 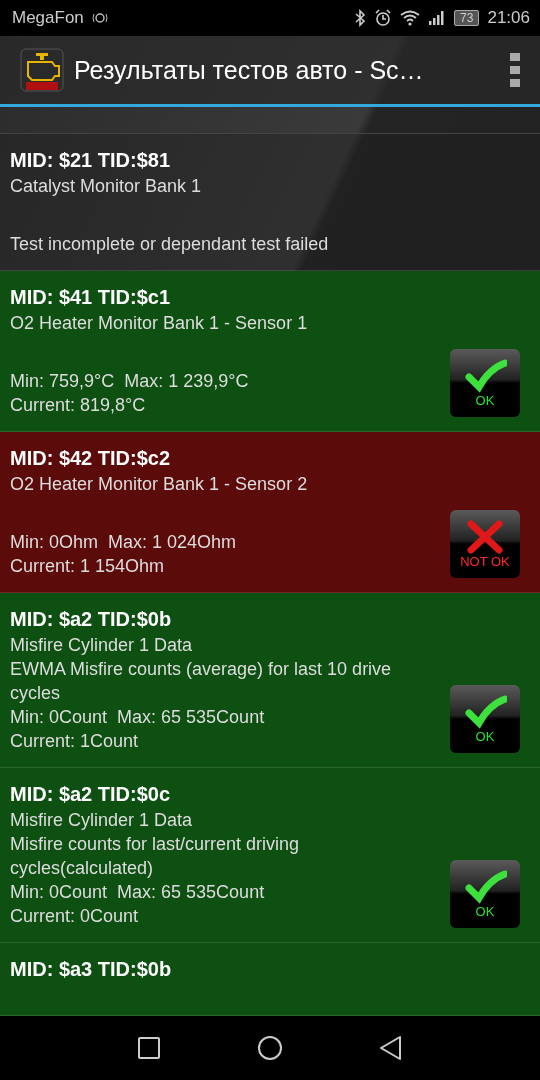 What do you see at coordinates (78, 405) in the screenshot?
I see `current-value: Current: 819,8°C` at bounding box center [78, 405].